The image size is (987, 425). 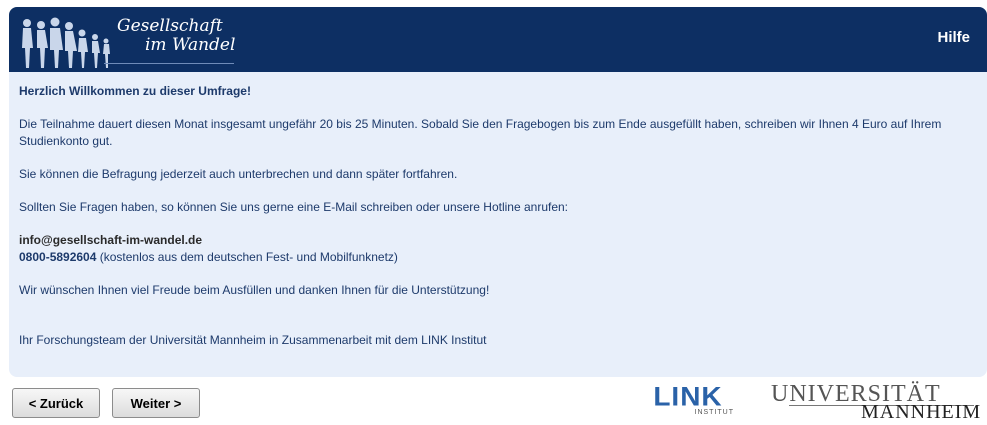 What do you see at coordinates (110, 240) in the screenshot?
I see `email-address: info@gesellschaft-im-wandel.de` at bounding box center [110, 240].